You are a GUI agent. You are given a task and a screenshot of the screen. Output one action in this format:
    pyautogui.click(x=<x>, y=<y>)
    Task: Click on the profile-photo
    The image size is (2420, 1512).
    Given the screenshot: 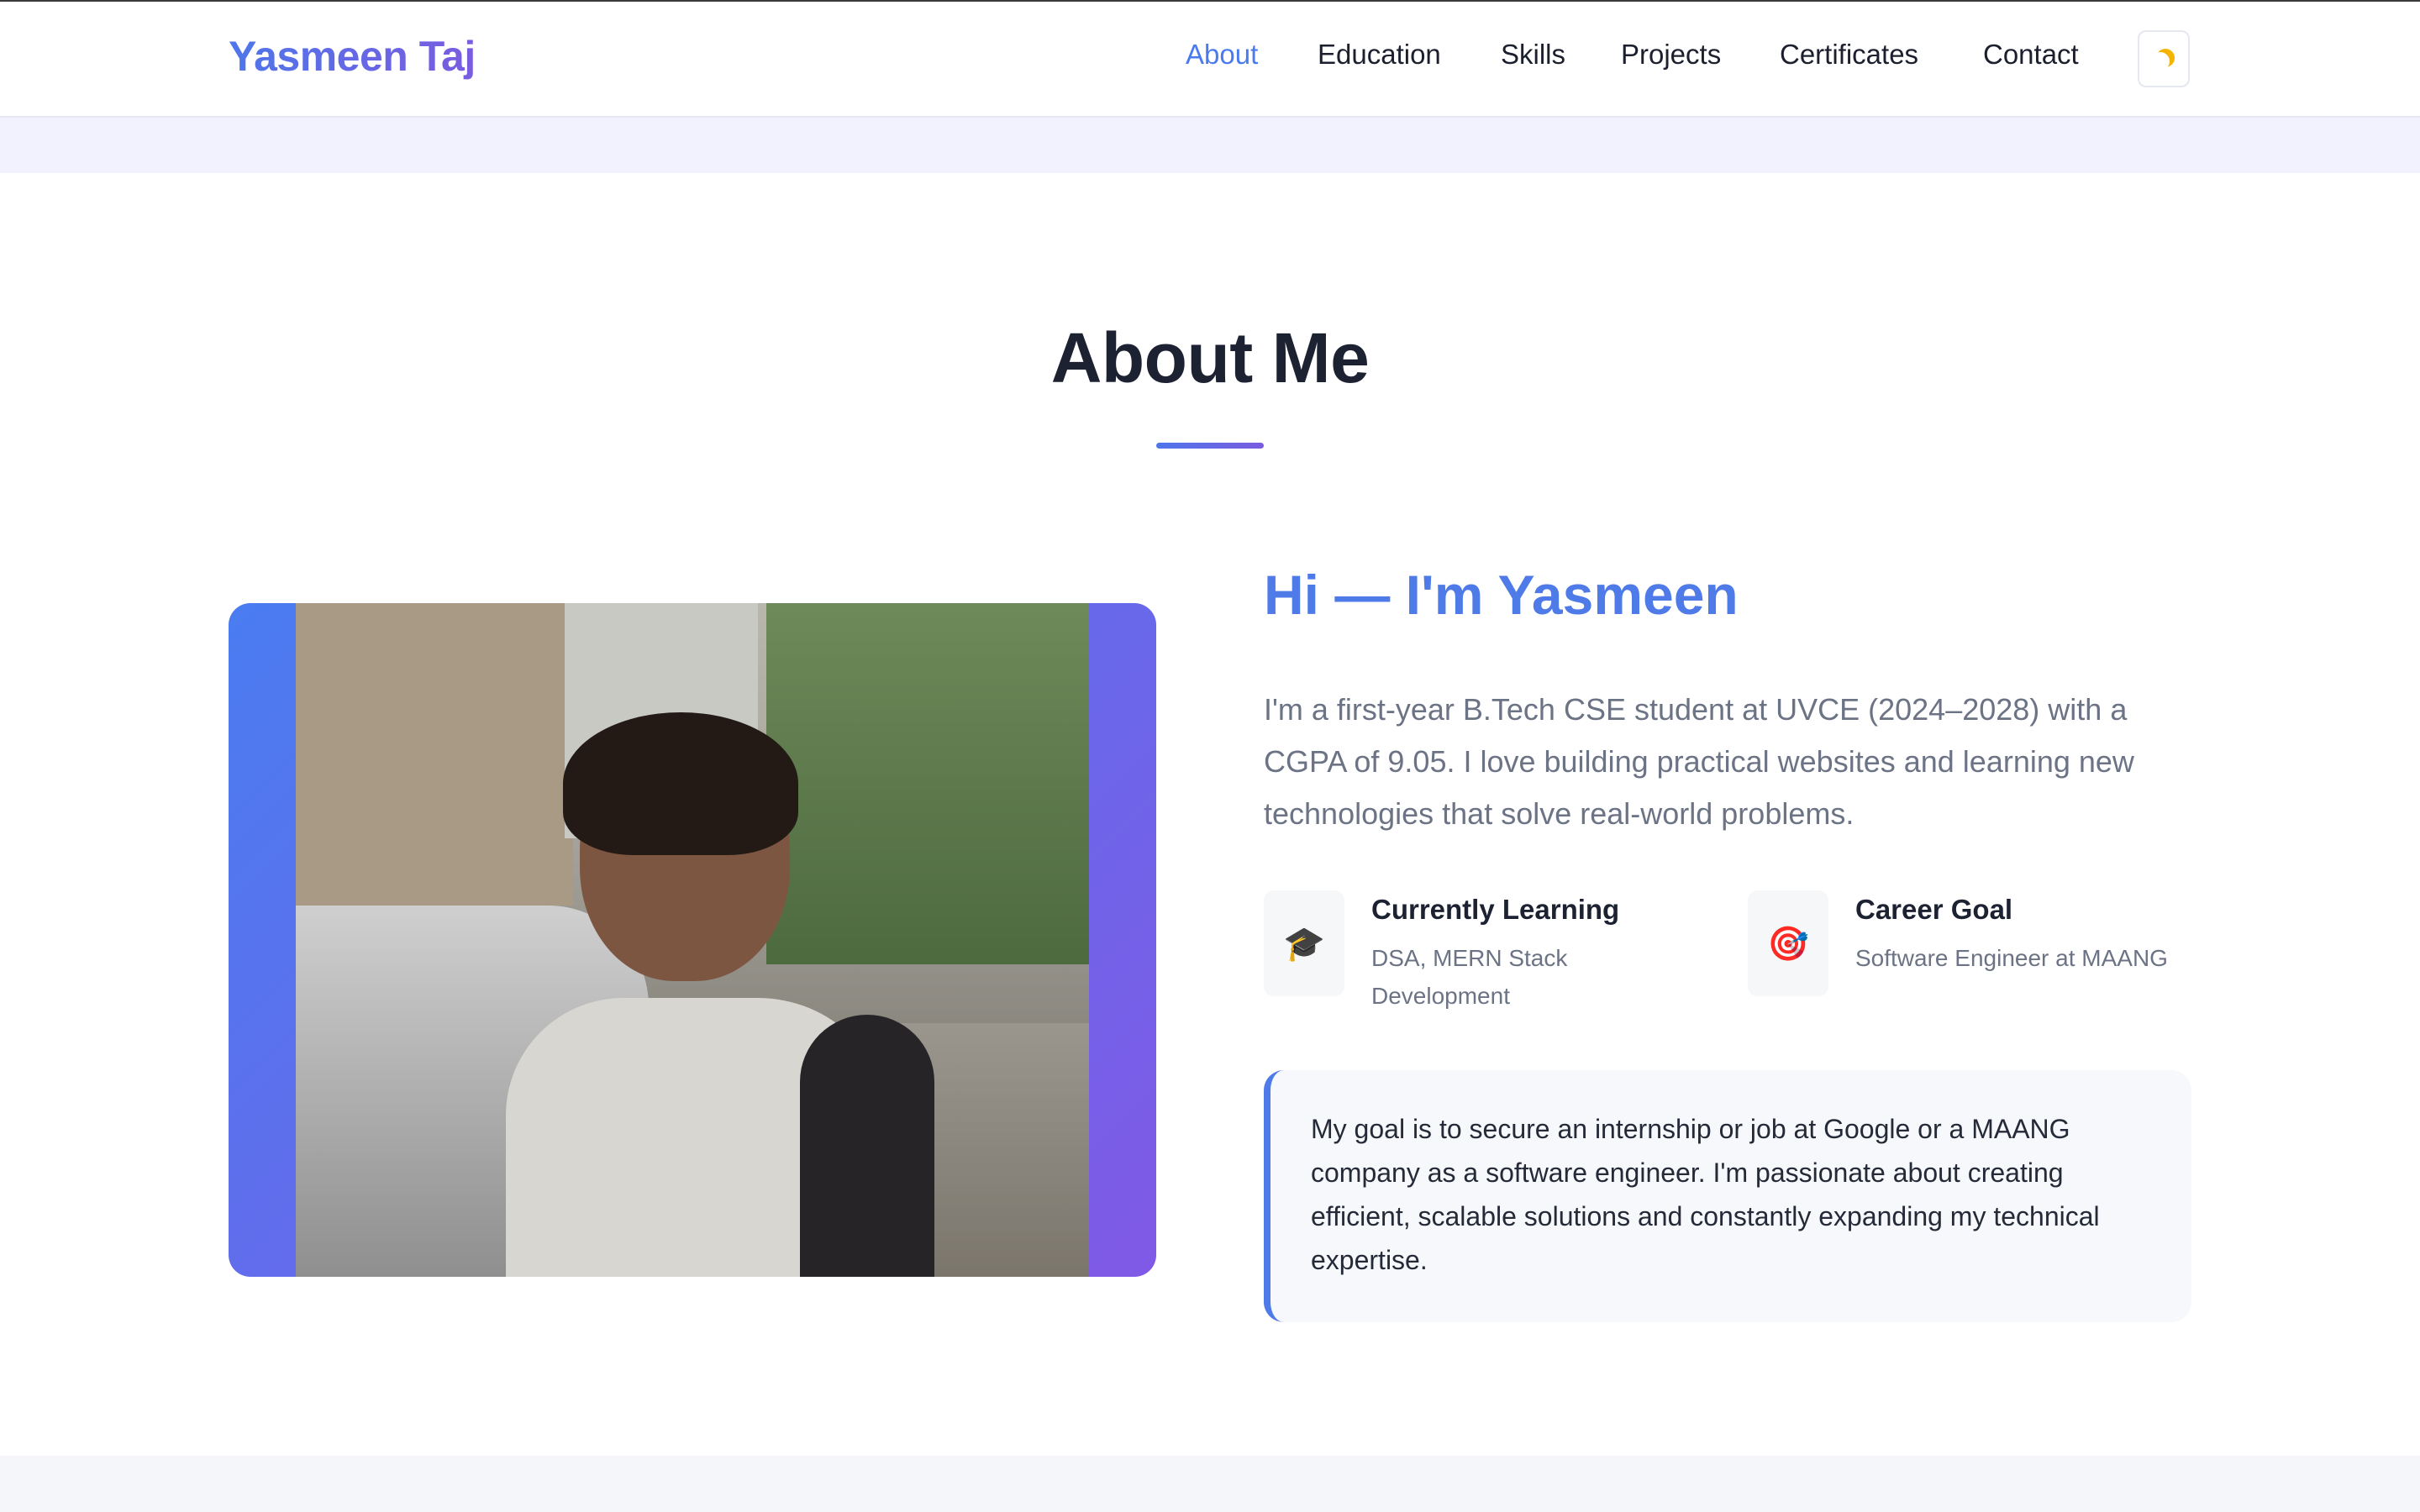 What is the action you would take?
    pyautogui.click(x=692, y=940)
    